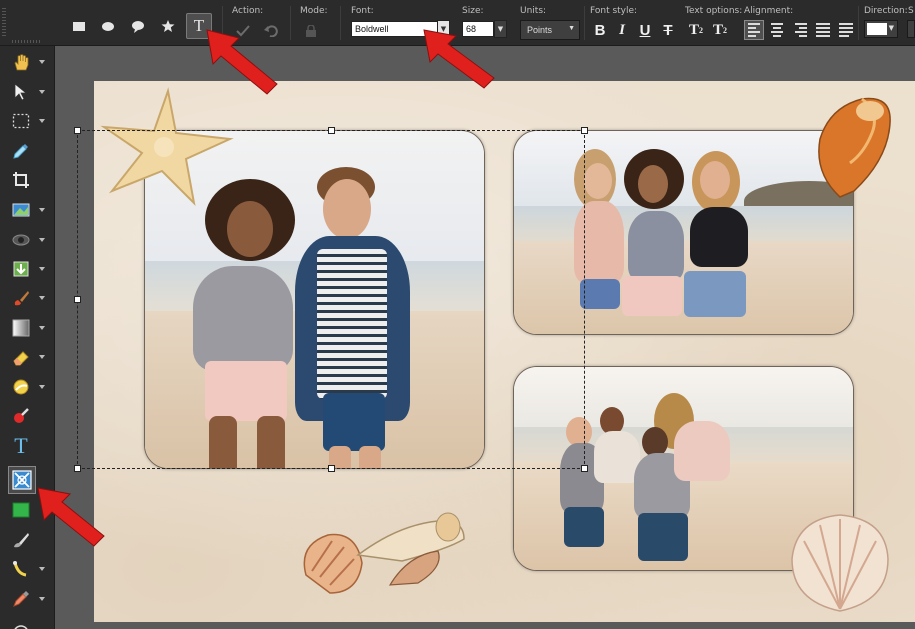 The image size is (915, 629). What do you see at coordinates (540, 30) in the screenshot?
I see `units-value: Points` at bounding box center [540, 30].